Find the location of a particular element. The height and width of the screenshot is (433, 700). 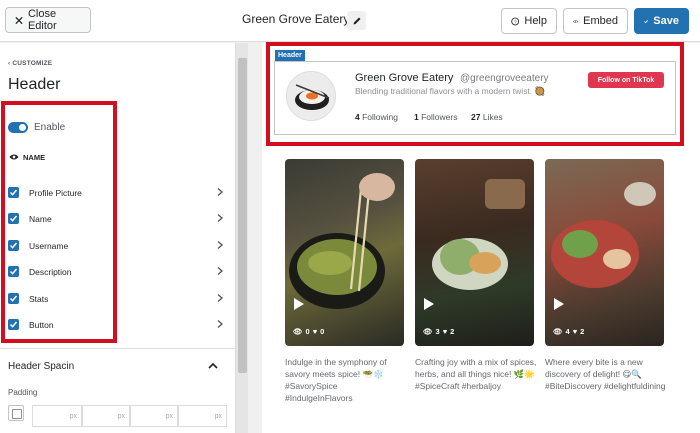

embed-button: Embed is located at coordinates (595, 21).